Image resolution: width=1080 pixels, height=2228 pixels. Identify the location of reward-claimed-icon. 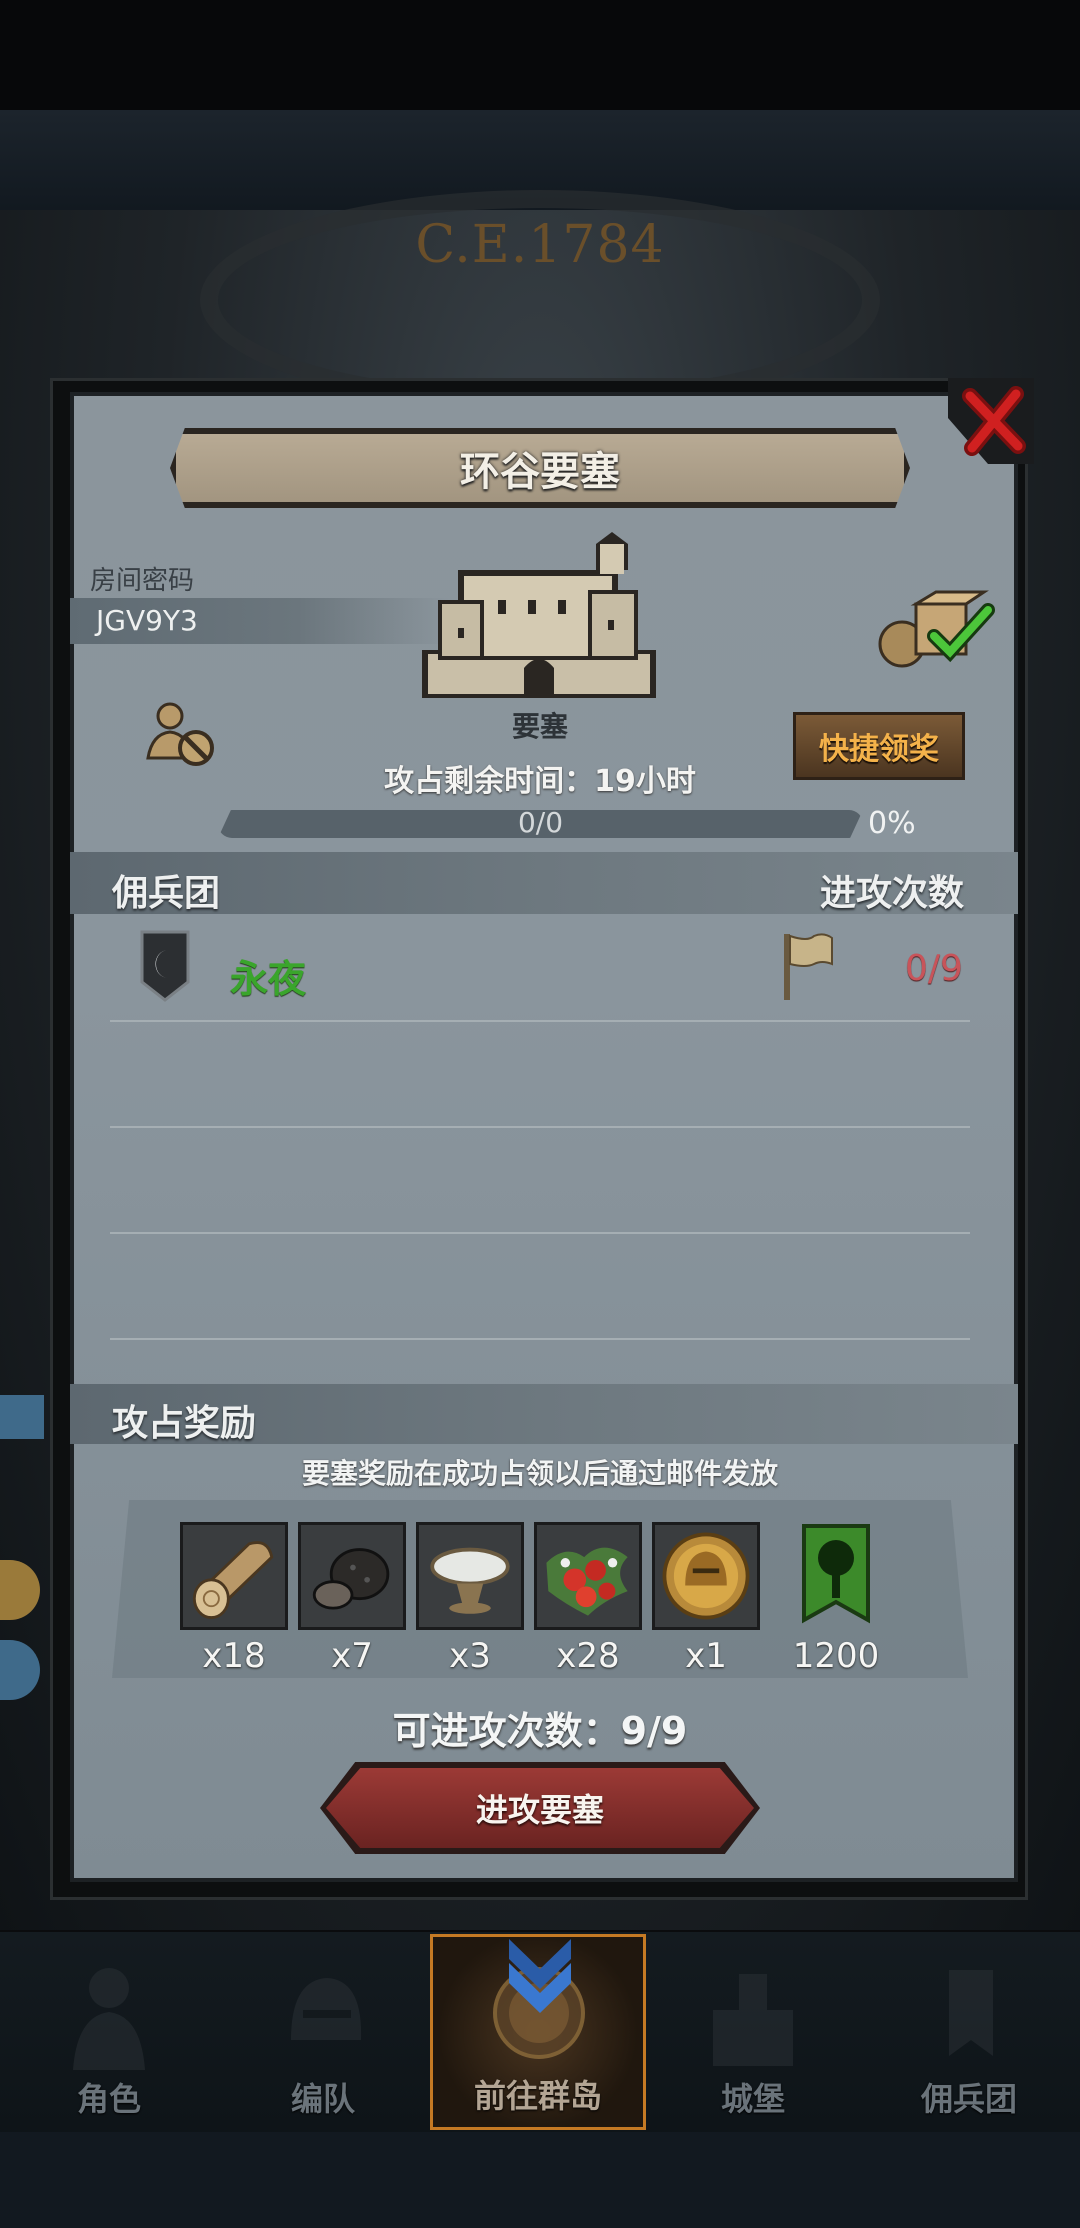
(936, 629).